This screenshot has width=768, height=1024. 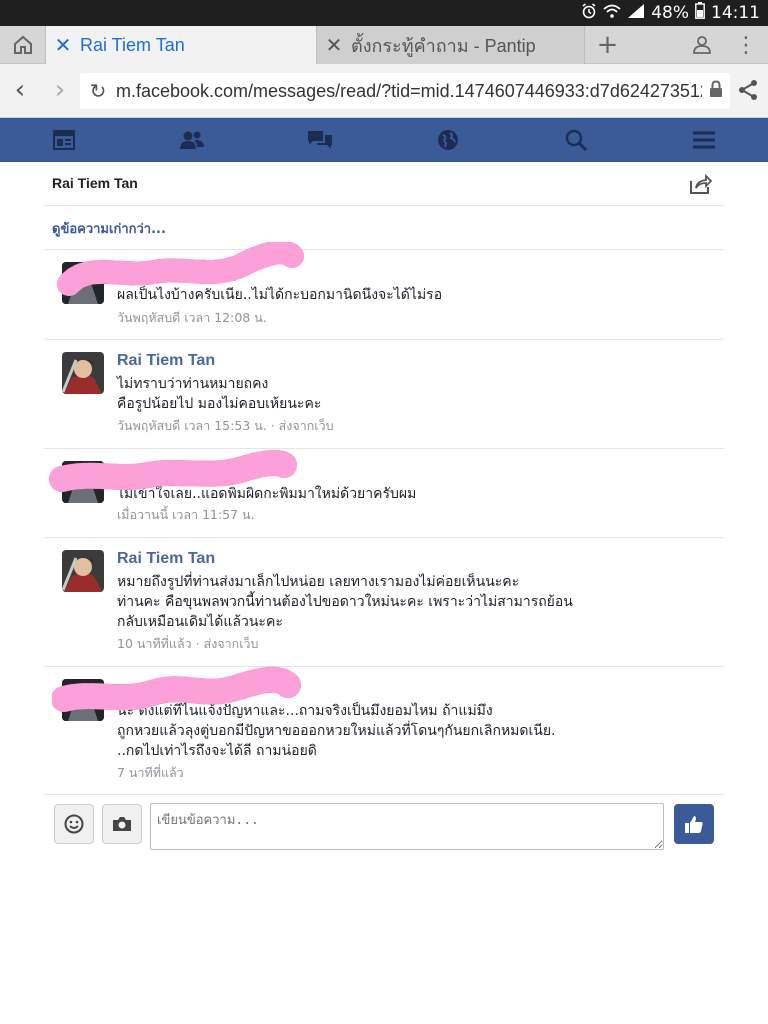 What do you see at coordinates (200, 622) in the screenshot?
I see `message-text: กลับเหมือนเดิมได้แล้วนะคะ` at bounding box center [200, 622].